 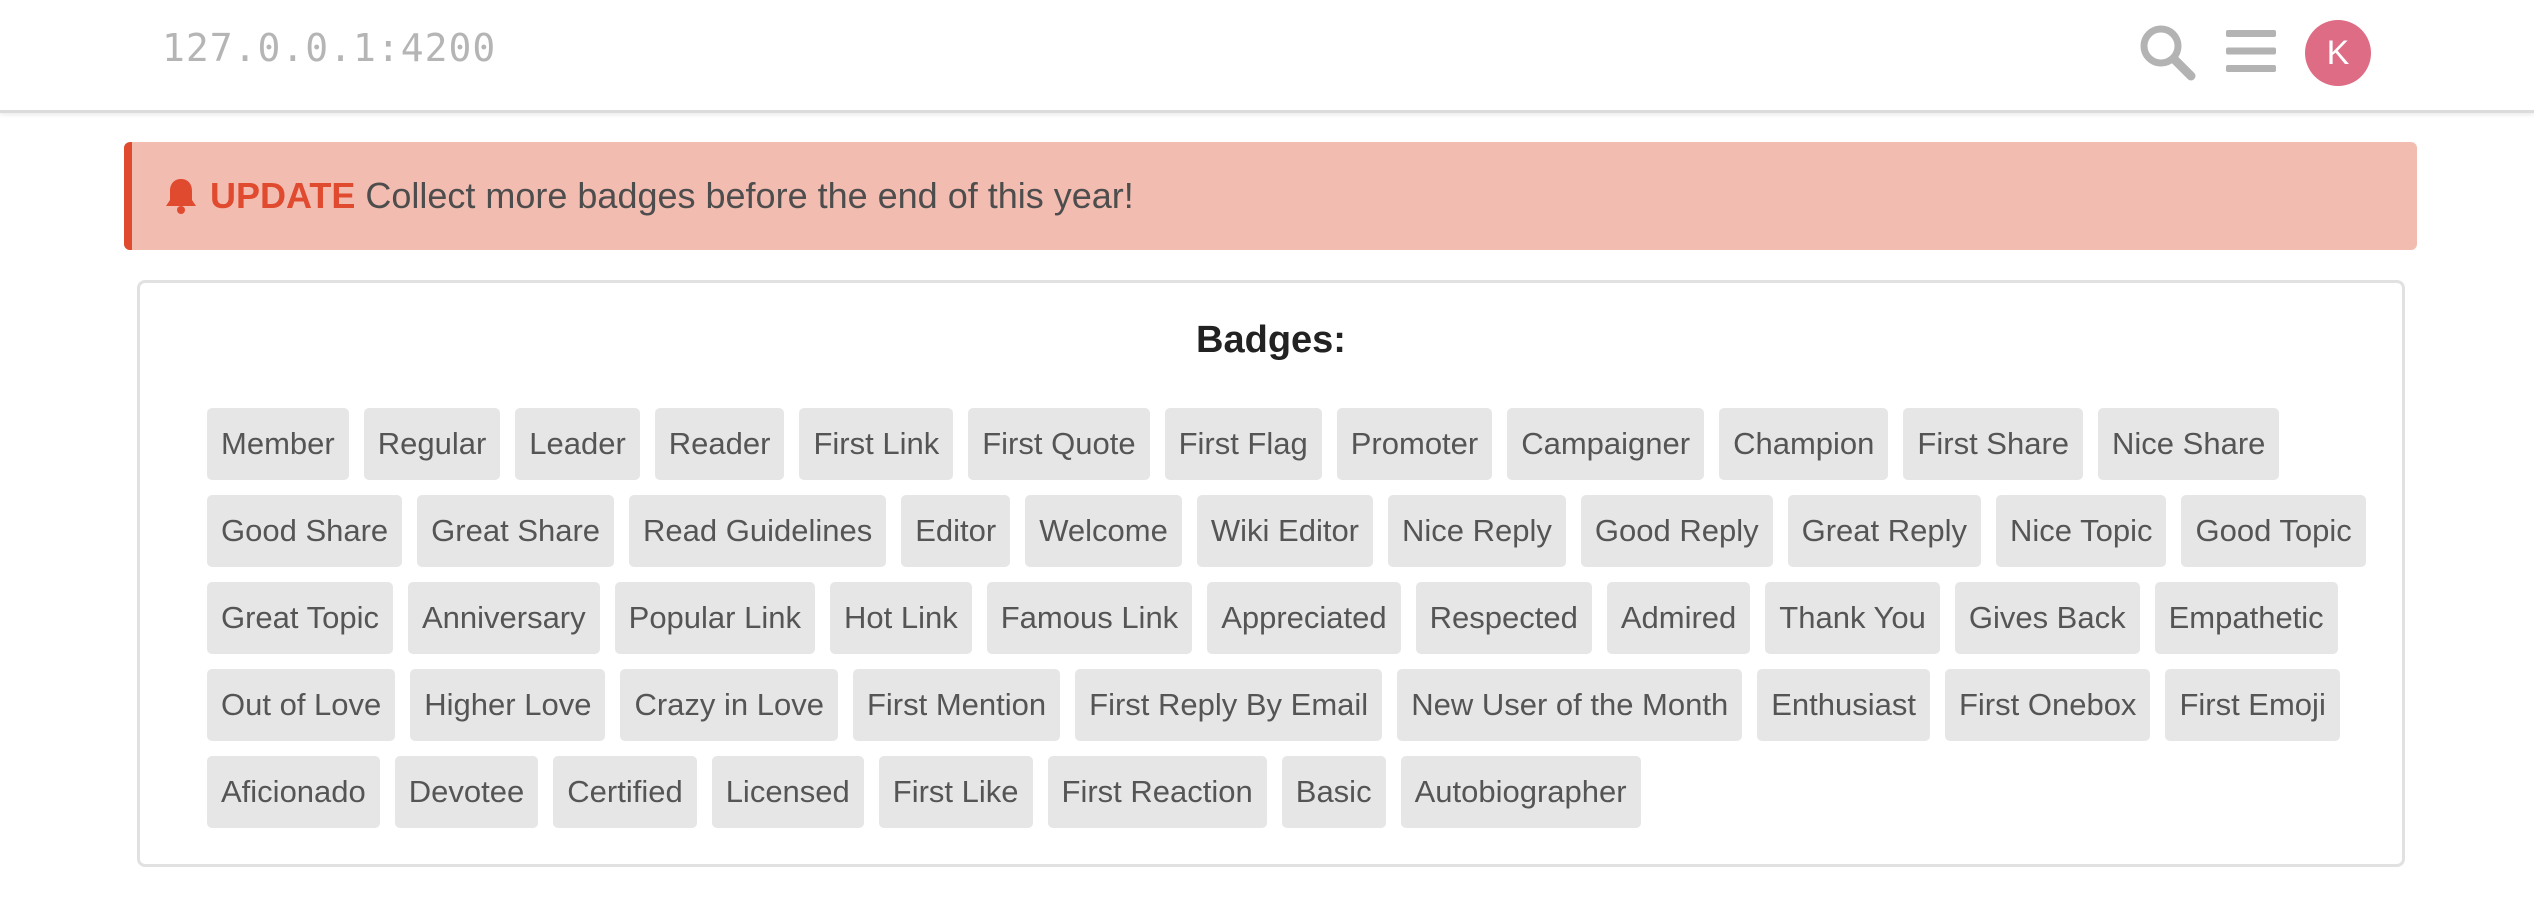 What do you see at coordinates (1503, 618) in the screenshot?
I see `badge-chip: Respected` at bounding box center [1503, 618].